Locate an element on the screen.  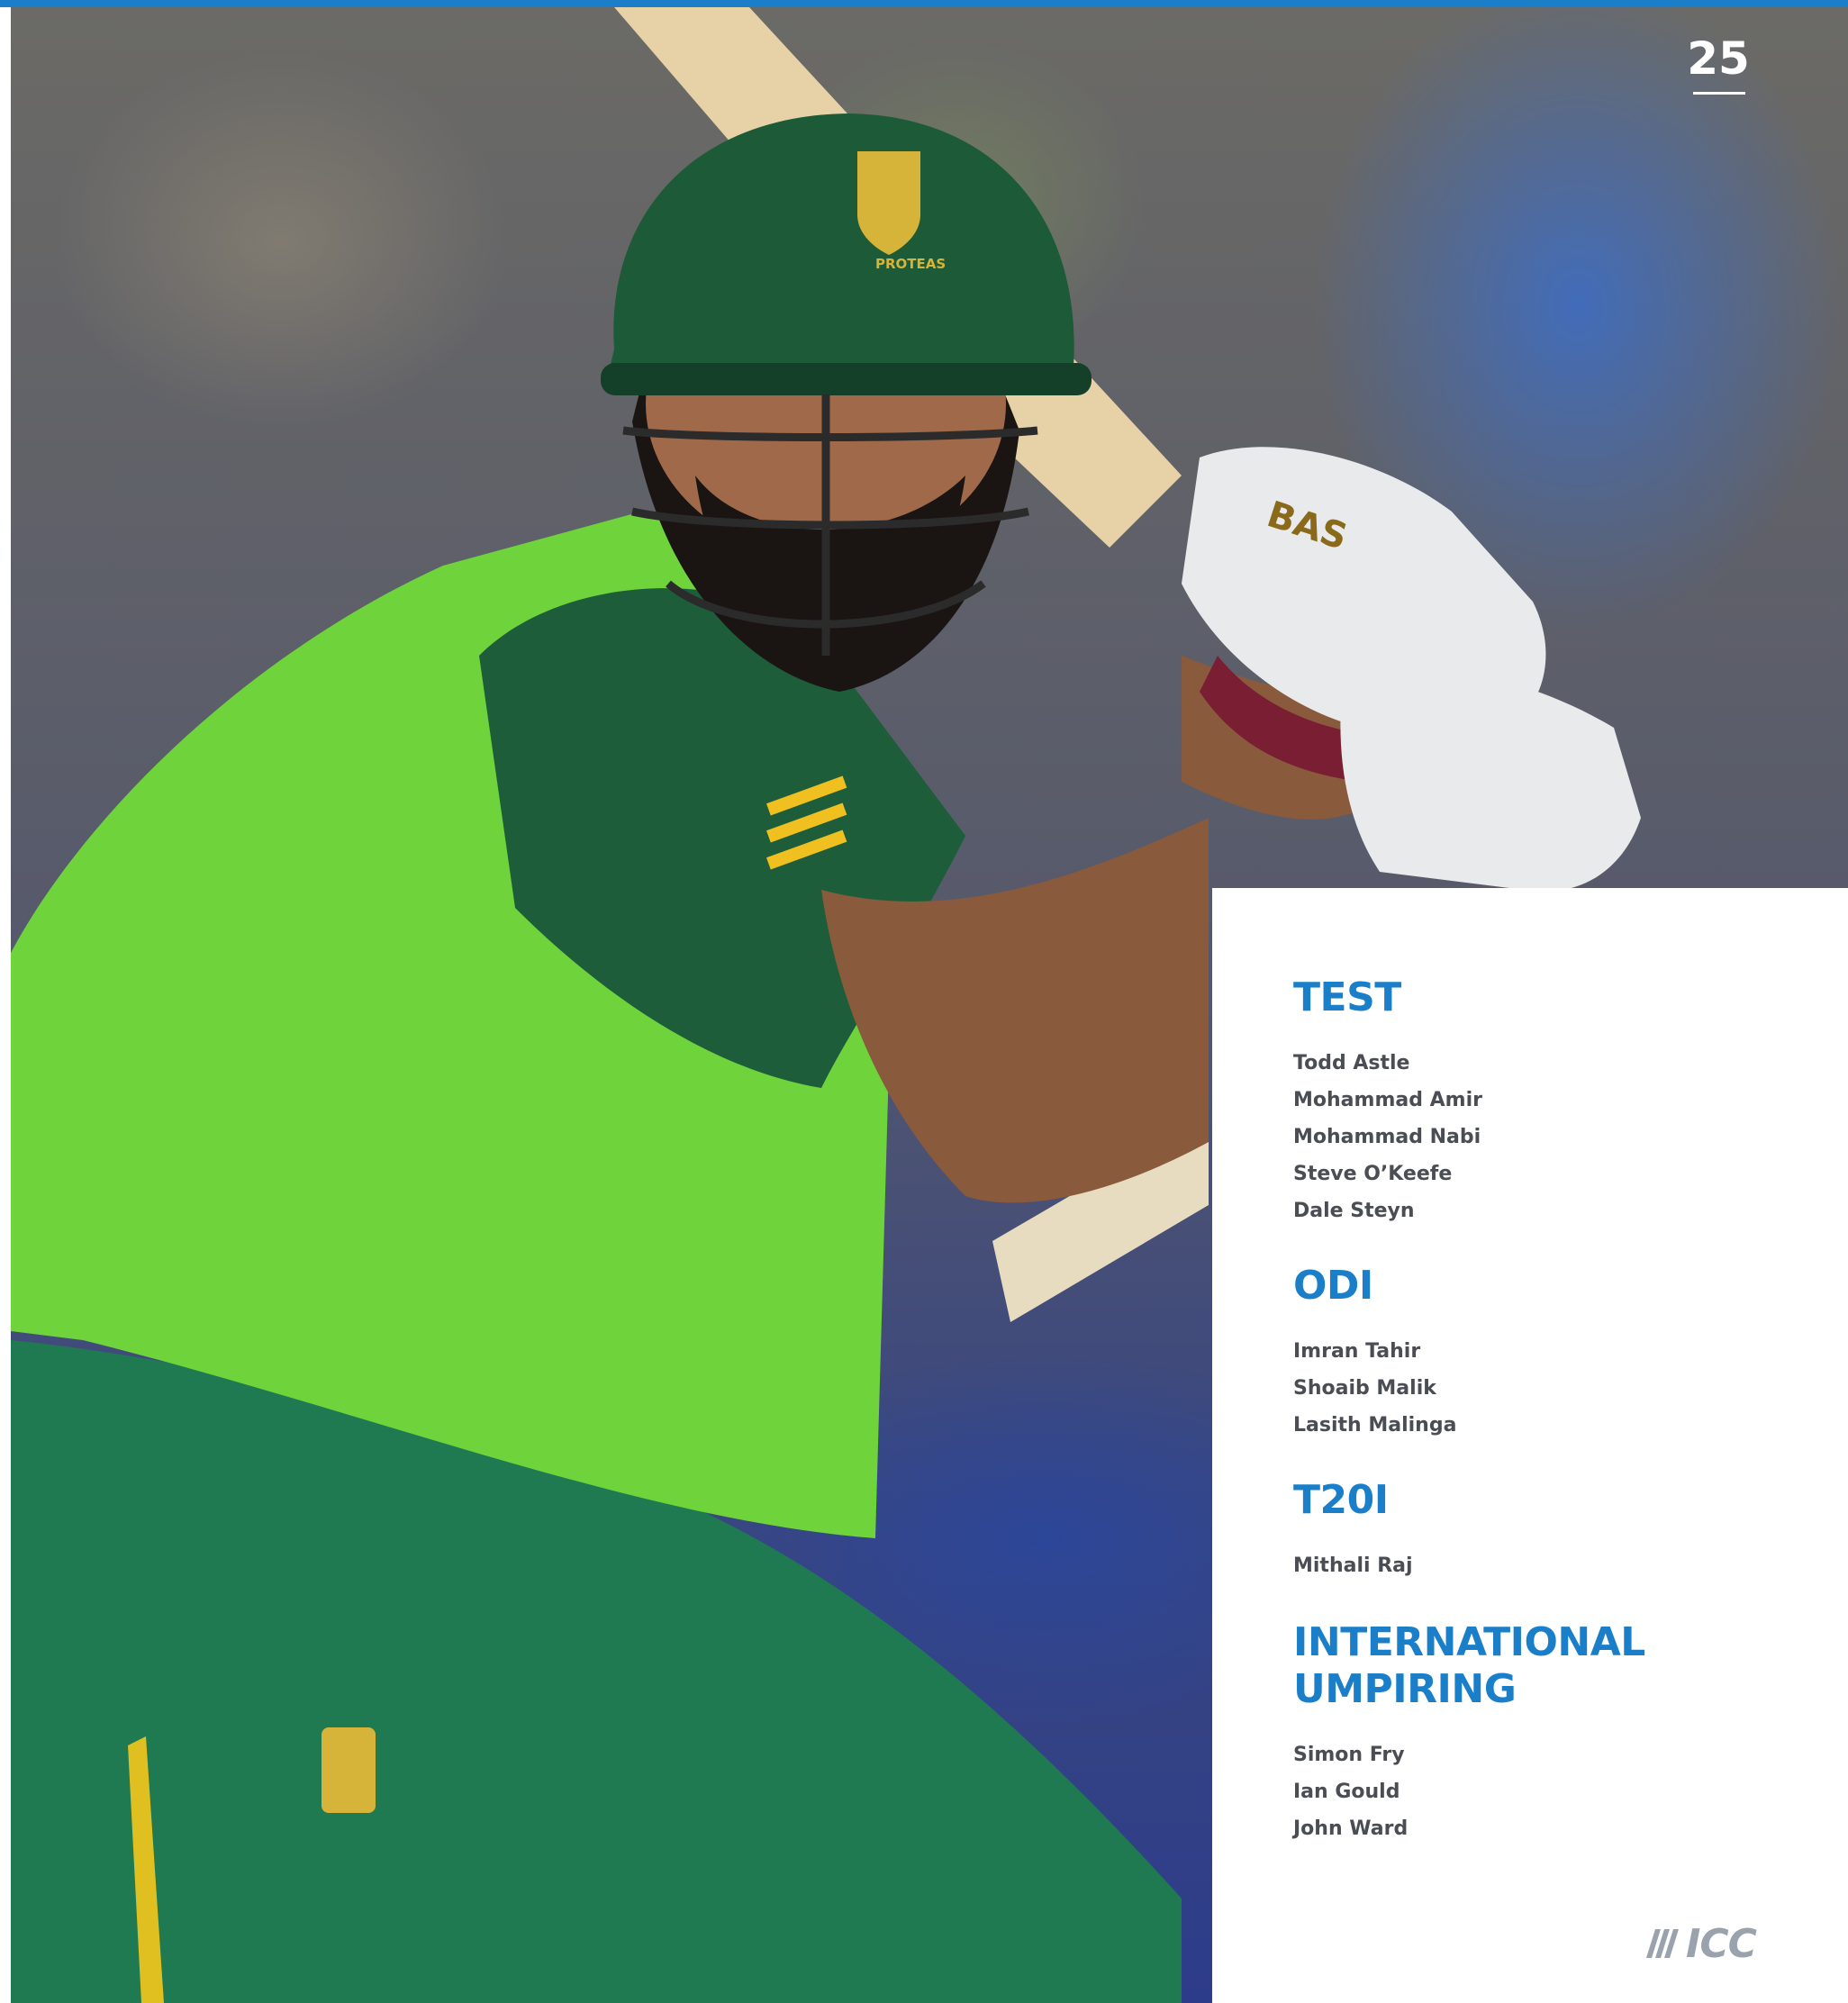
icc-logo-text: ICC is located at coordinates (1721, 1943).